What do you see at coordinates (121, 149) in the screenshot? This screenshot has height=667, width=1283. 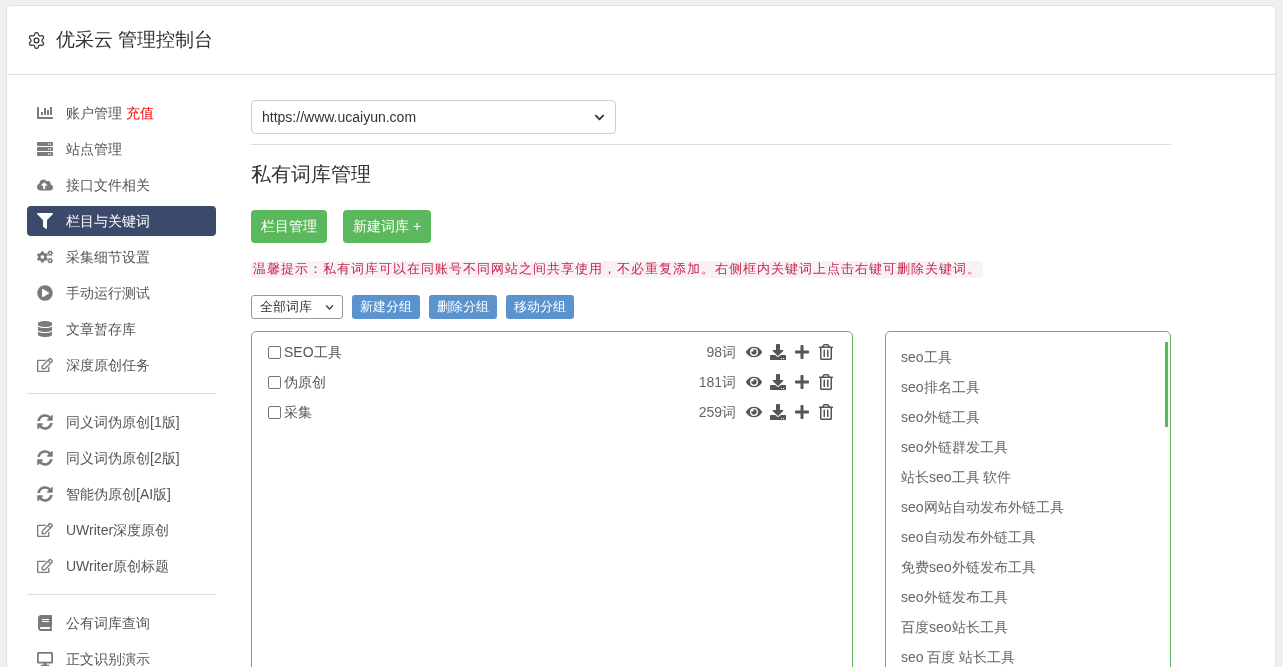 I see `sidebar-item: 站点管理` at bounding box center [121, 149].